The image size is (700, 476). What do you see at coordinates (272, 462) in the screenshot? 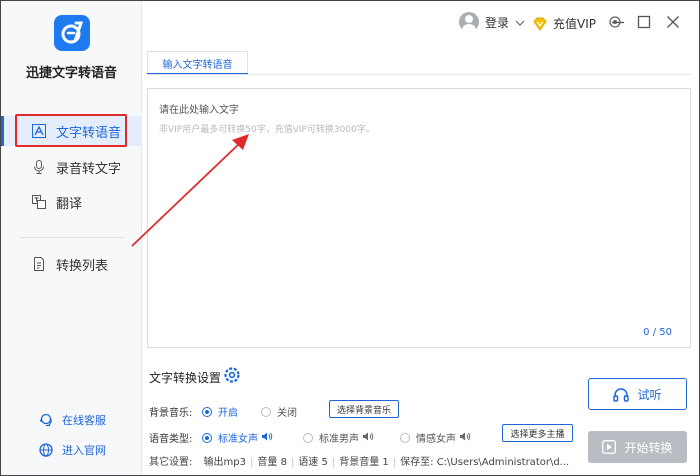
I see `volume-setting: 音量 8` at bounding box center [272, 462].